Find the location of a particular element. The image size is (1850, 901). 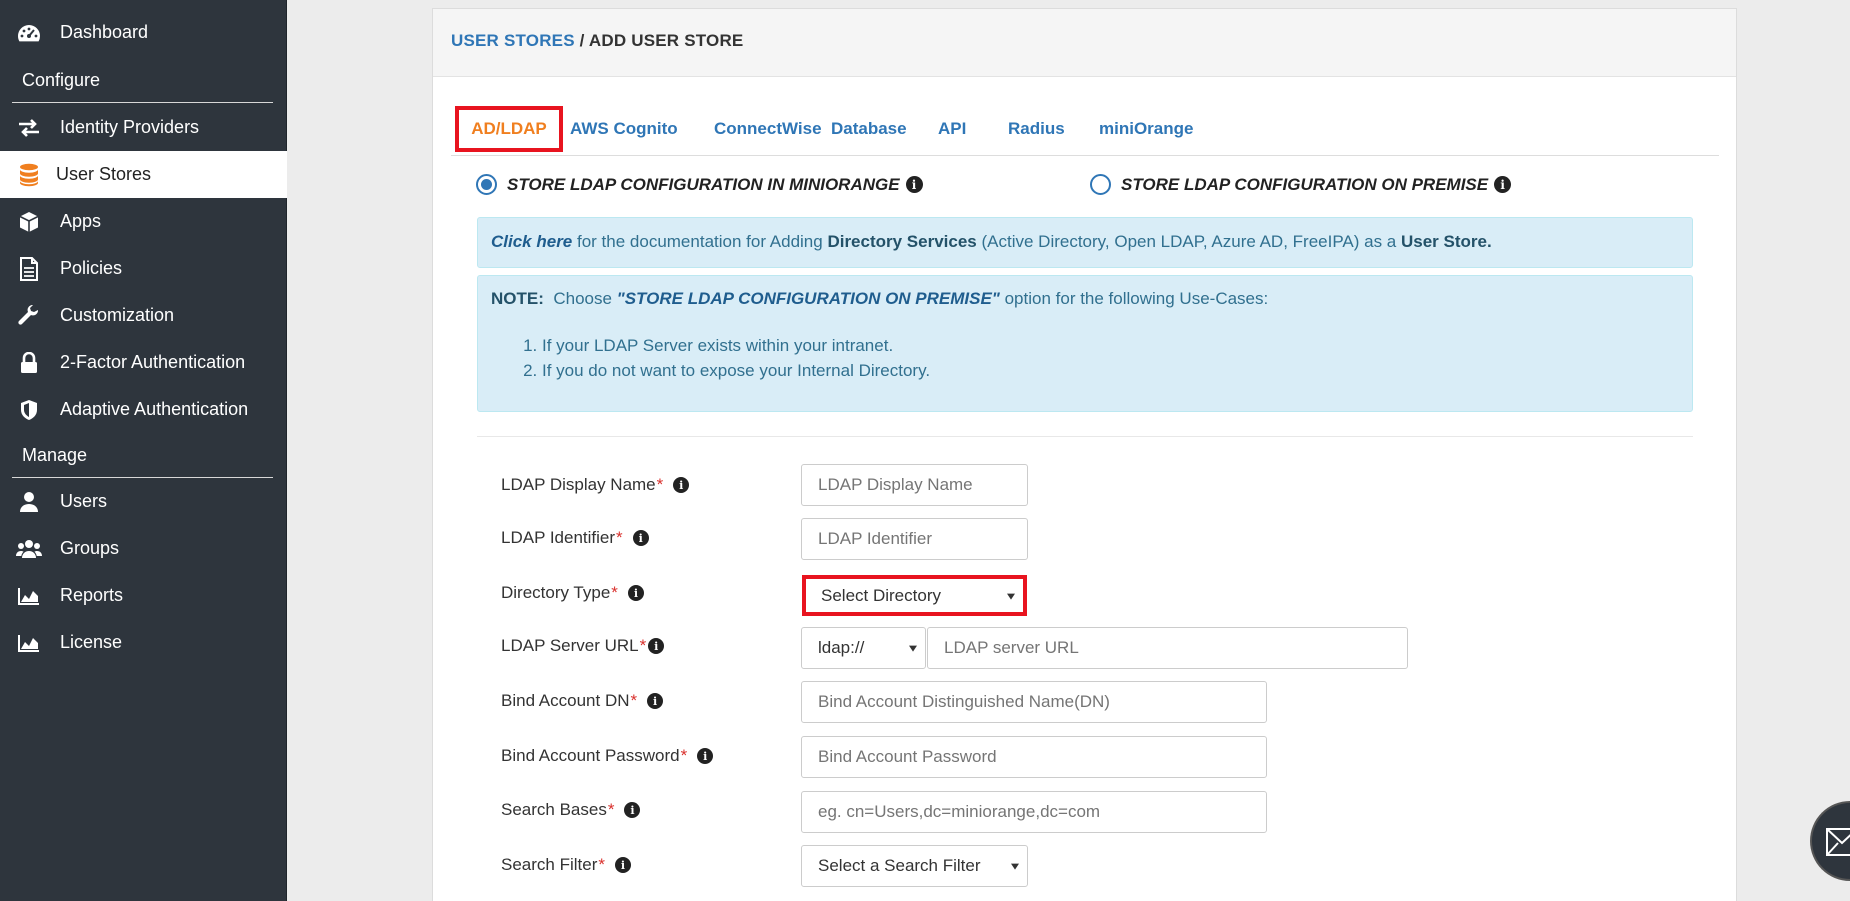

tab-miniorange: miniOrange is located at coordinates (1146, 129).